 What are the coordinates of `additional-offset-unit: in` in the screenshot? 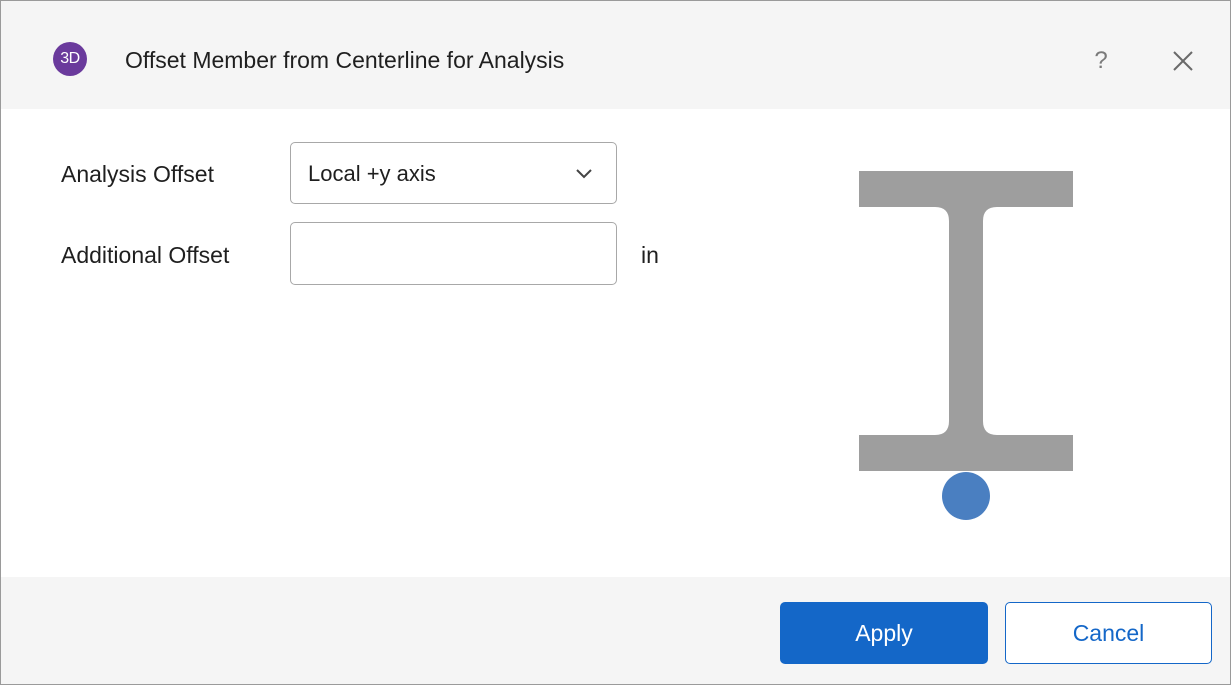 It's located at (650, 255).